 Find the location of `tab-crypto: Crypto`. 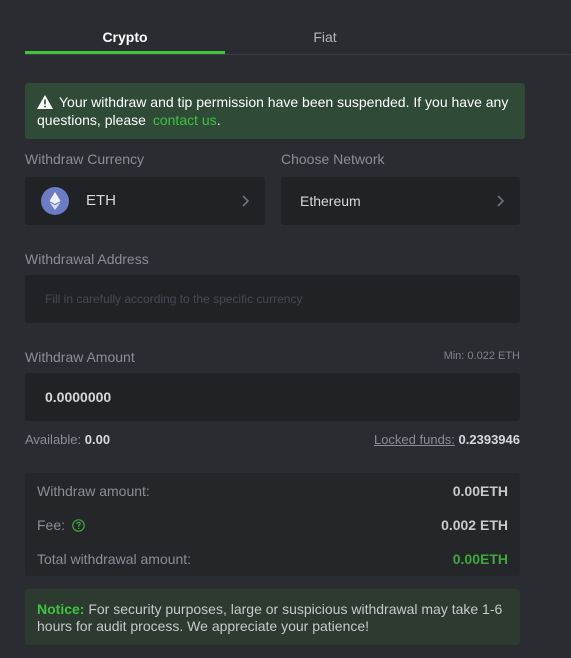

tab-crypto: Crypto is located at coordinates (125, 39).